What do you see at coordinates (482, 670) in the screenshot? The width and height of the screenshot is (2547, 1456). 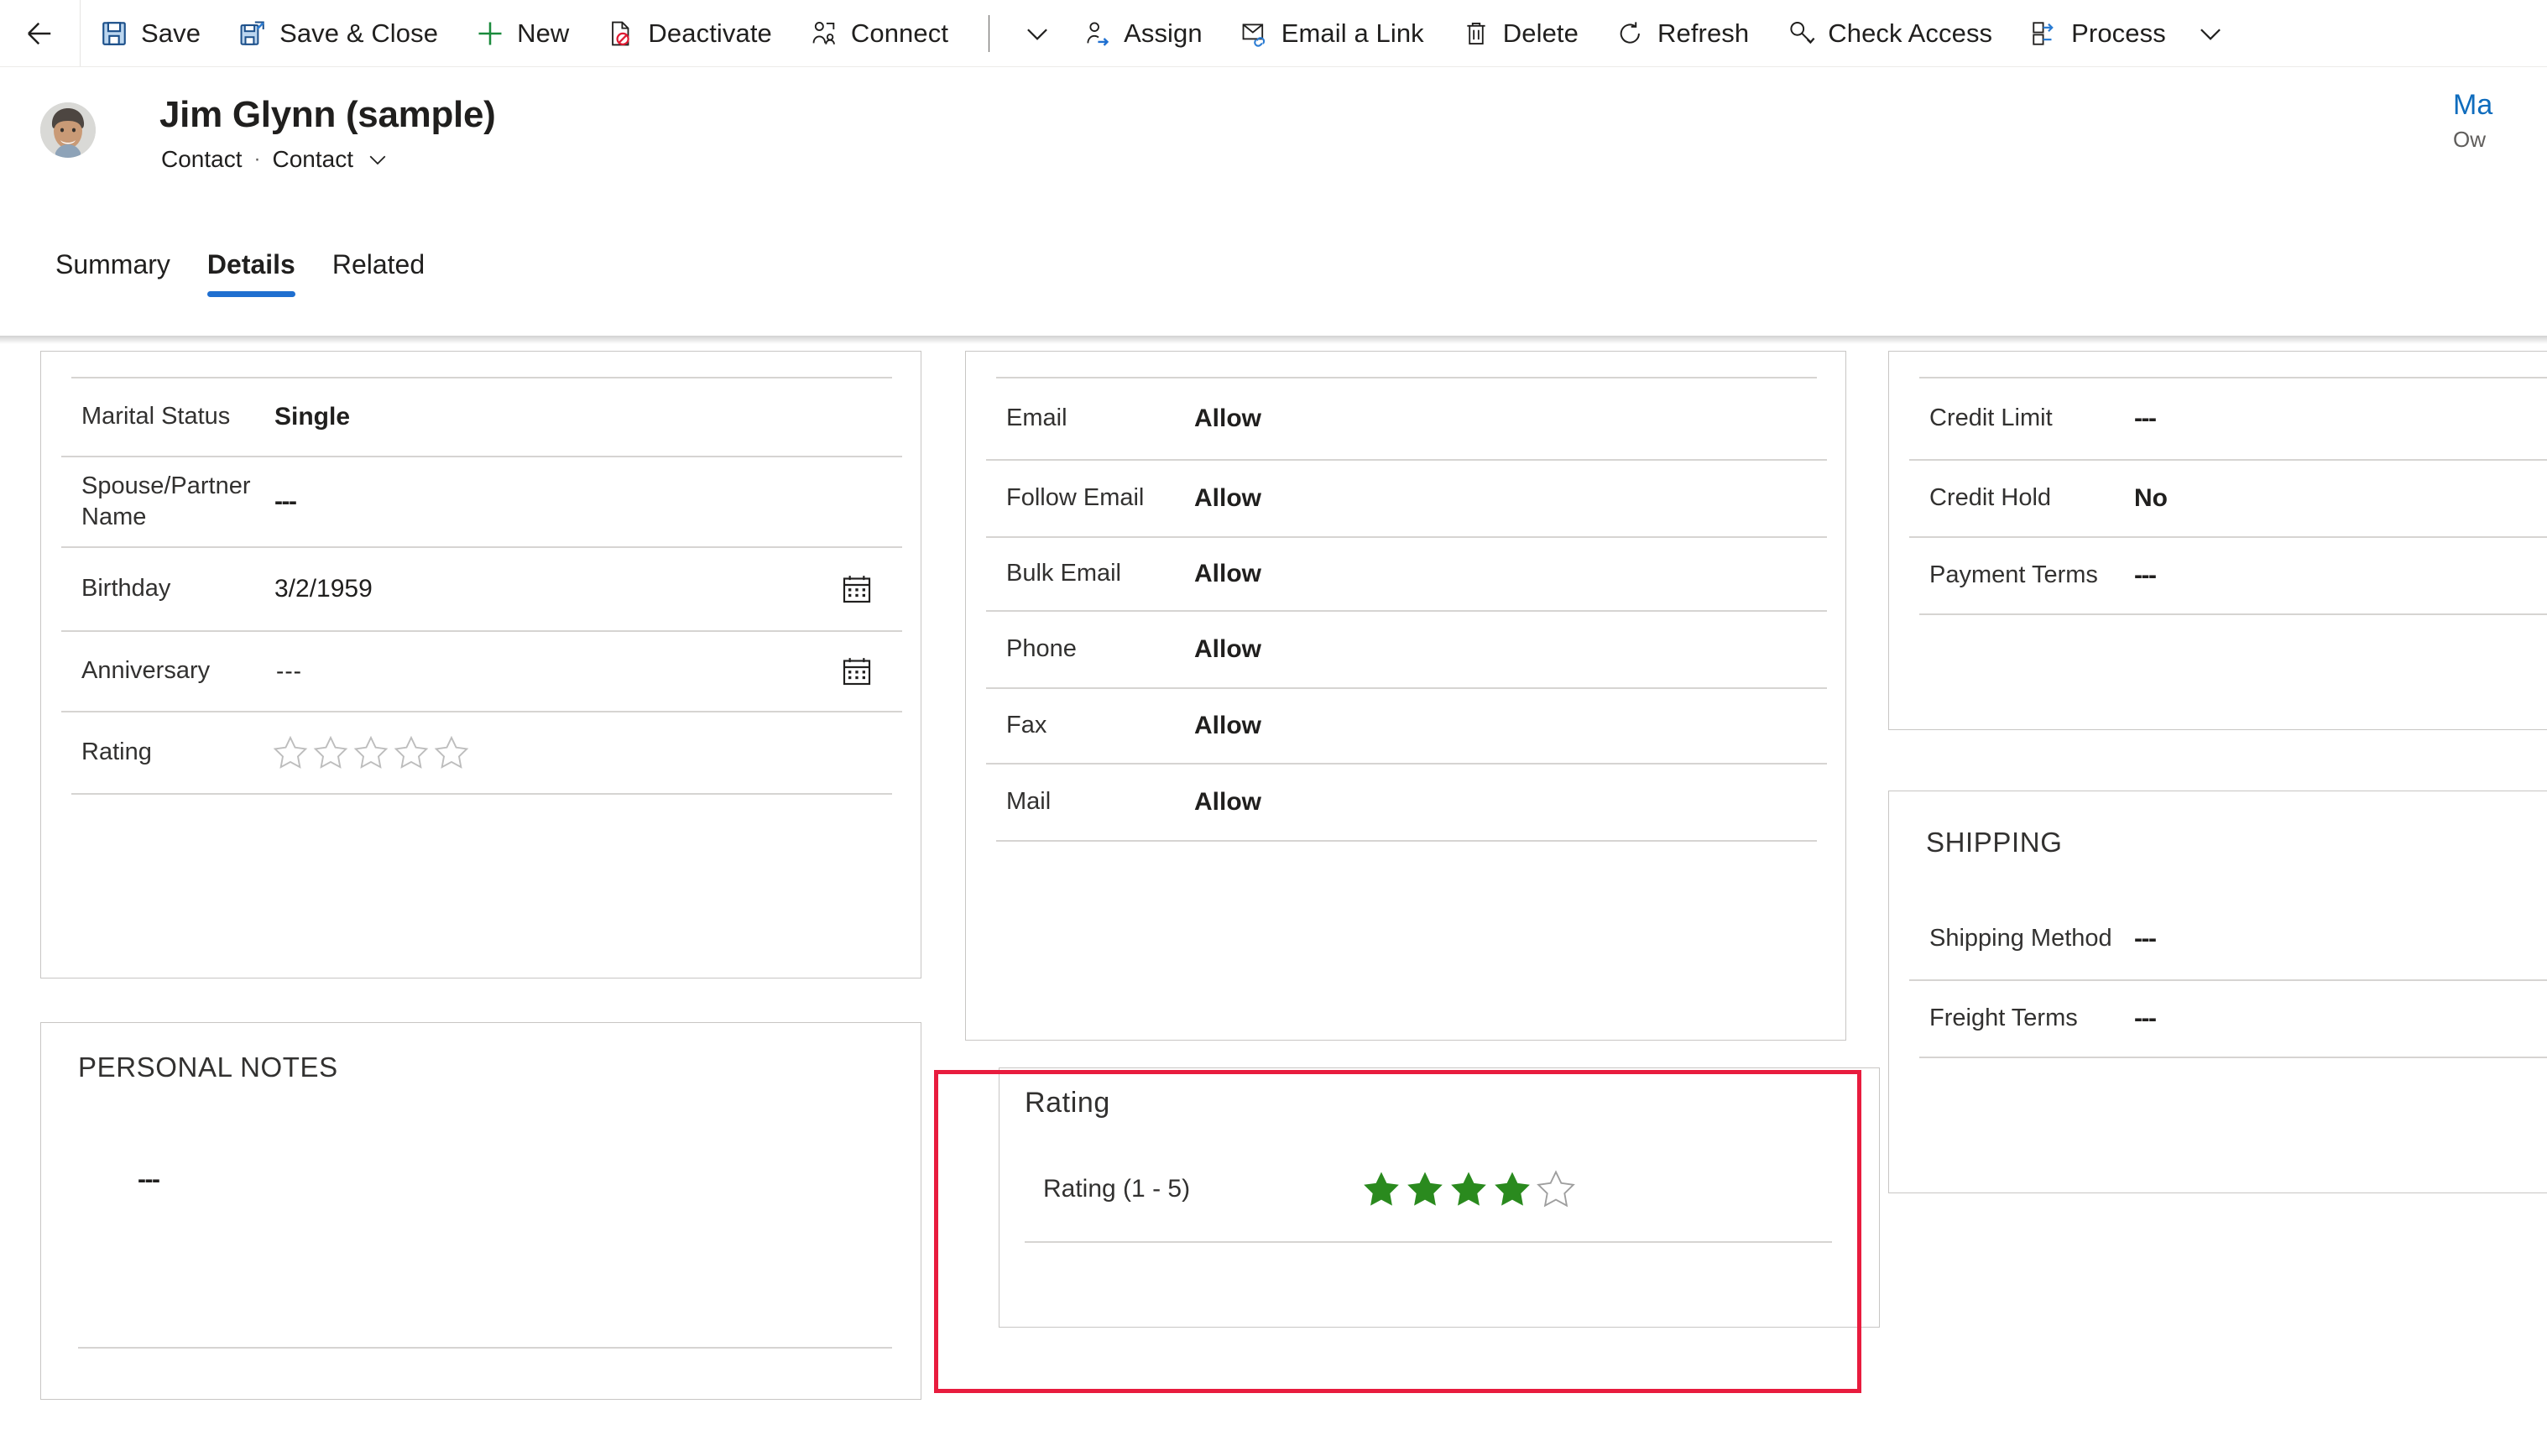 I see `field-anniversary: Anniversary ---` at bounding box center [482, 670].